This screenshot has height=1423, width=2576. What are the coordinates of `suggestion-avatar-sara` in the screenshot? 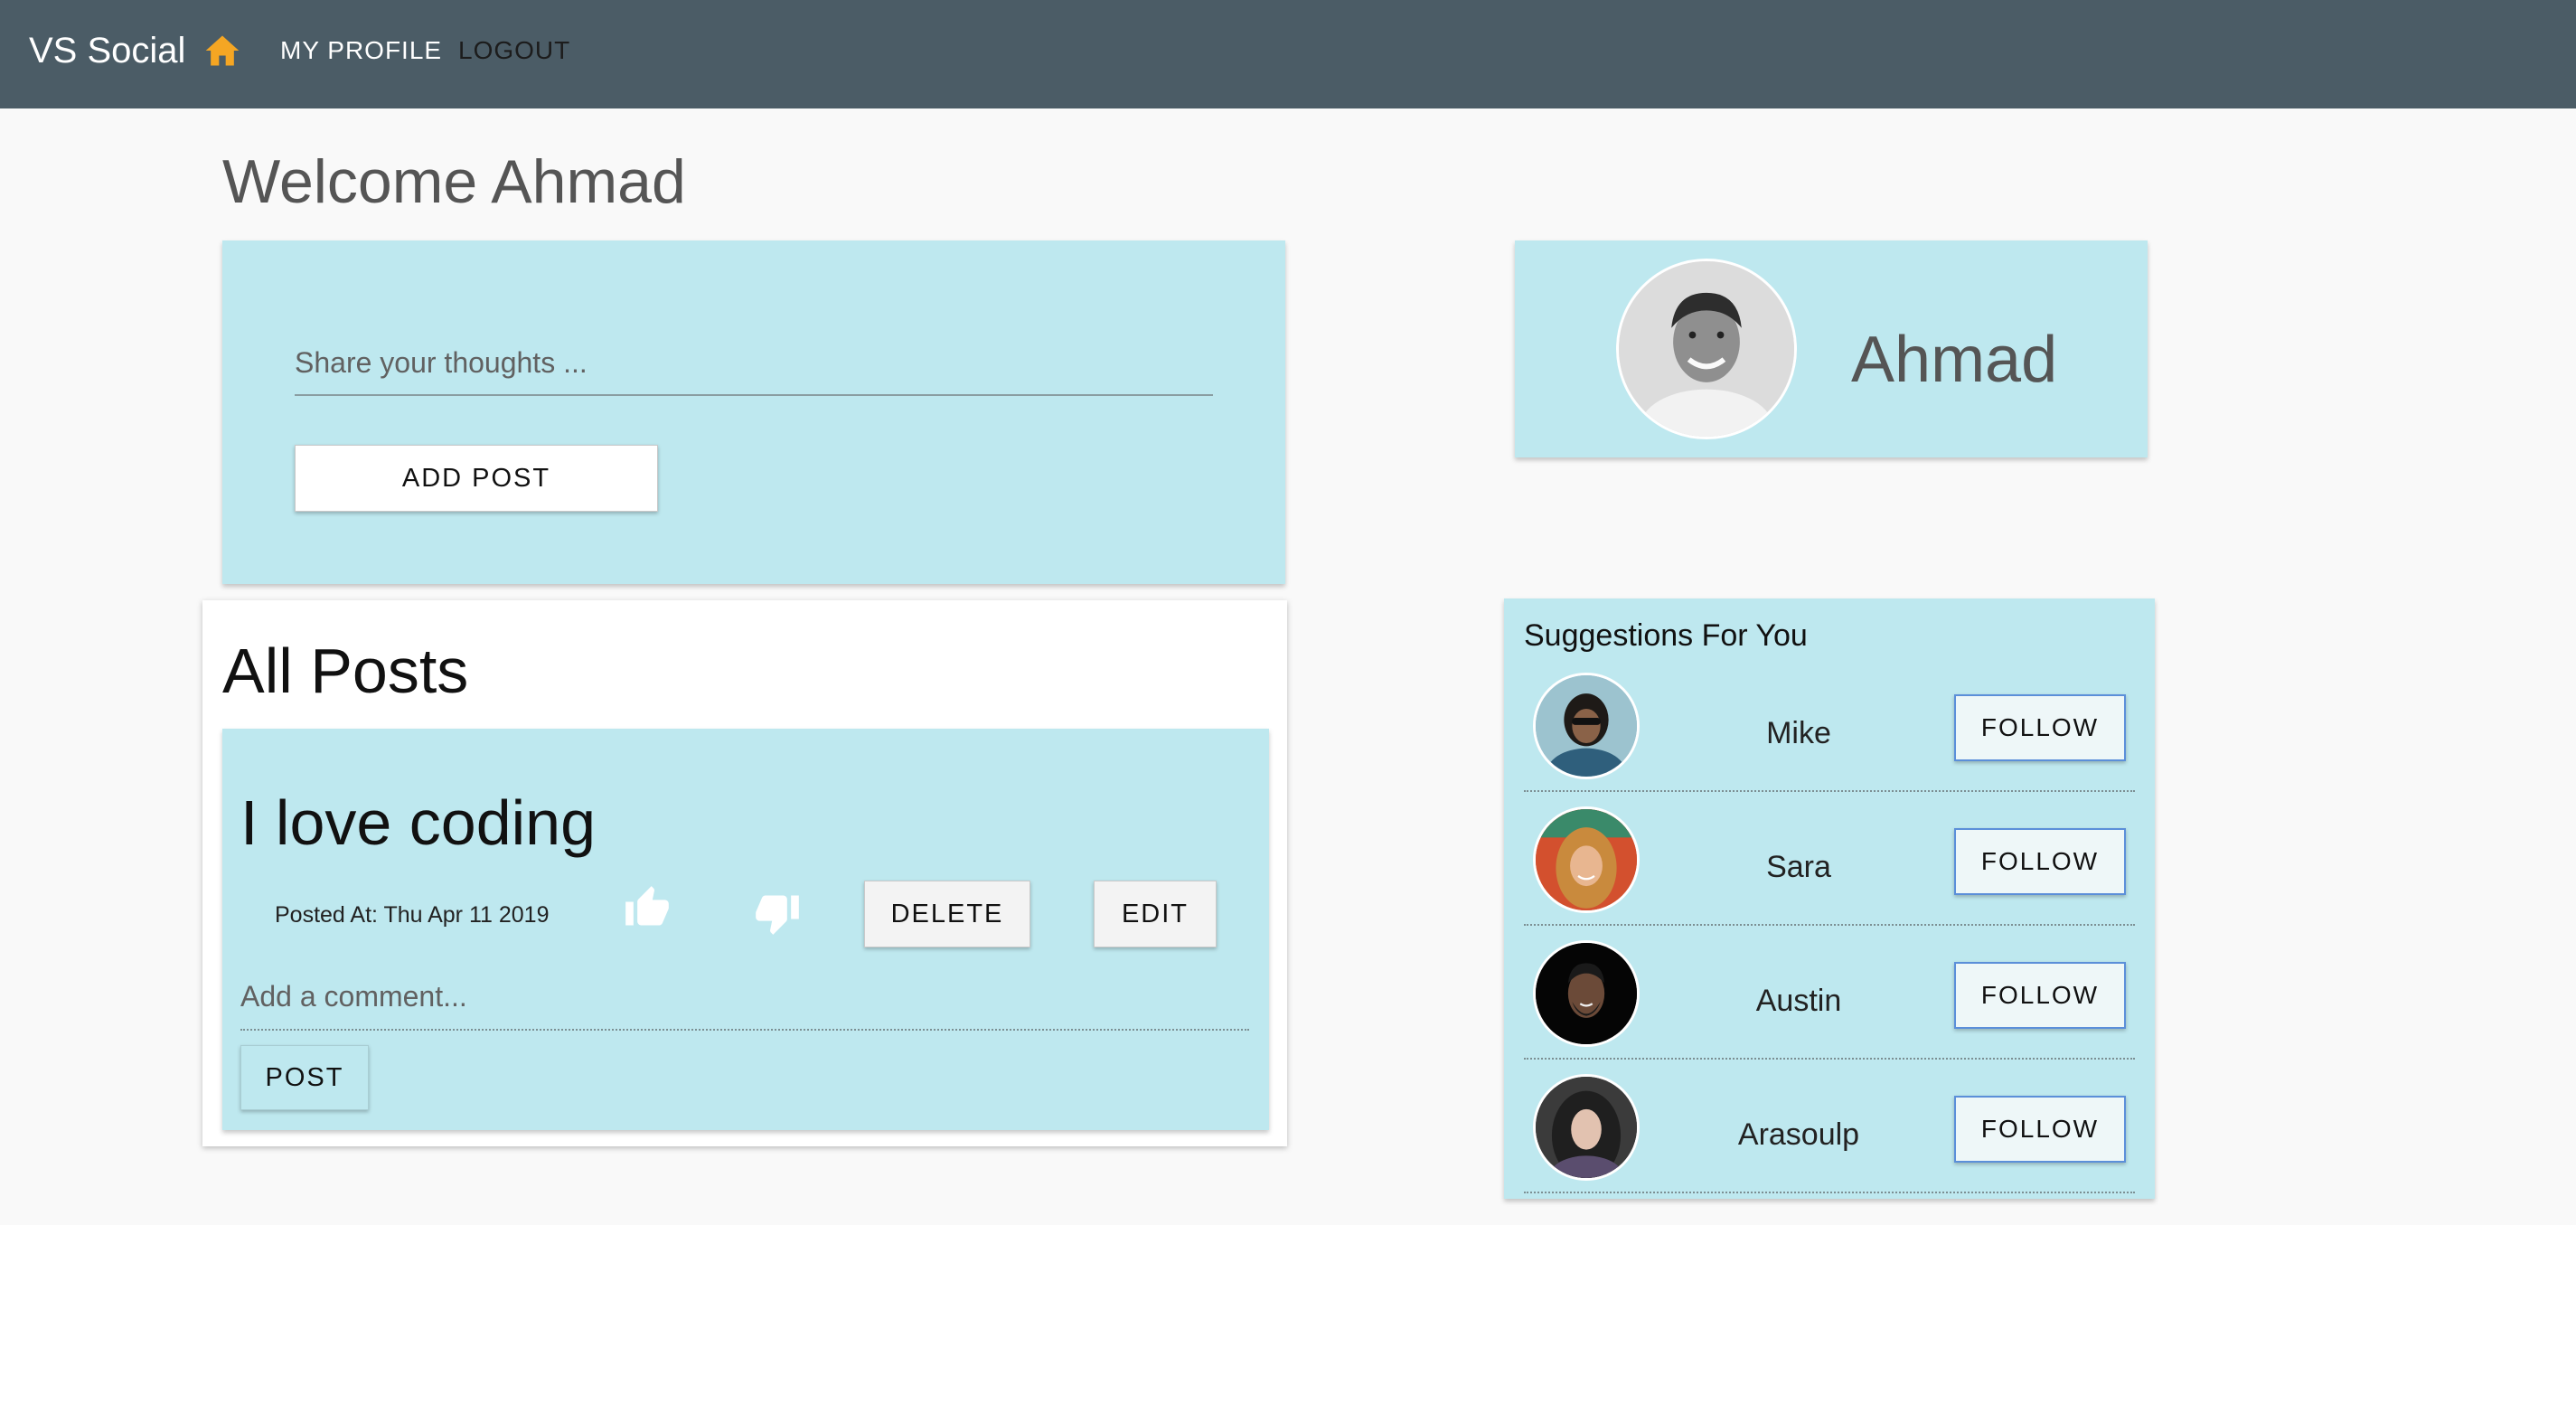 It's located at (1587, 860).